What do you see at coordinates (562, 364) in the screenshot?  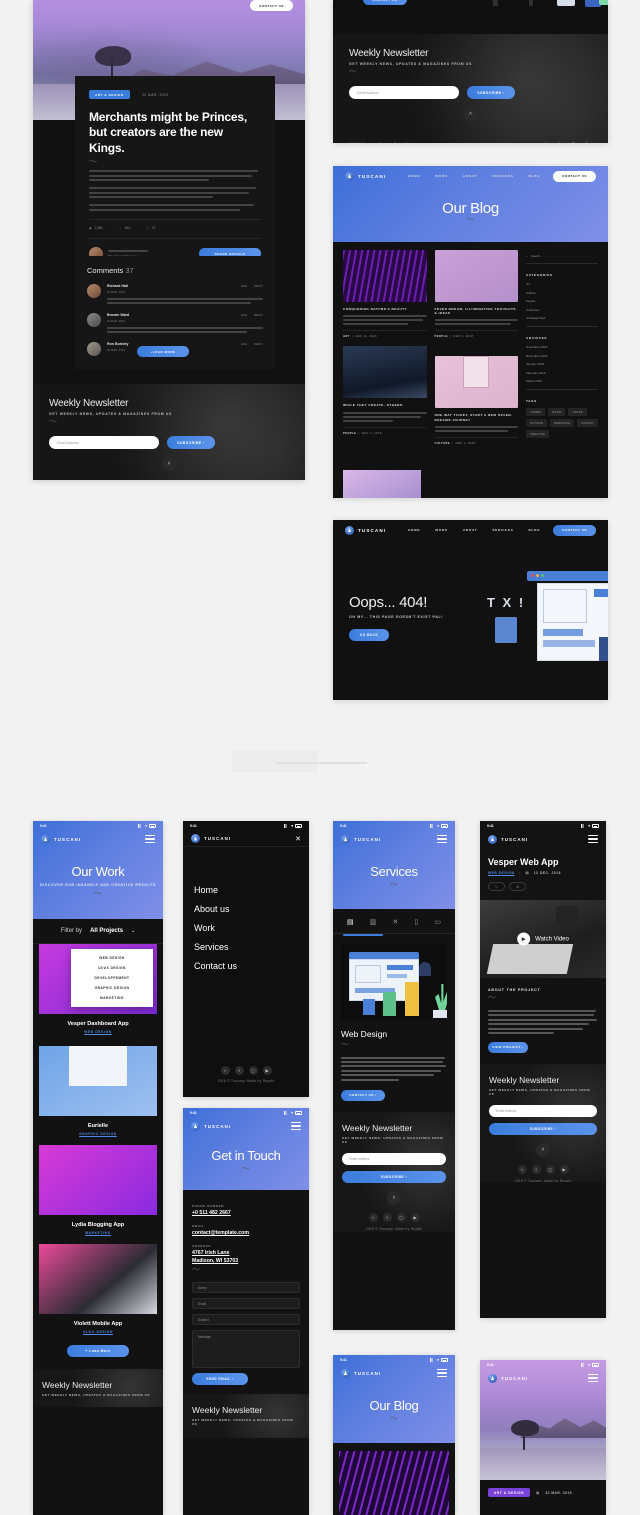 I see `sidebar-archive-item: January 2019` at bounding box center [562, 364].